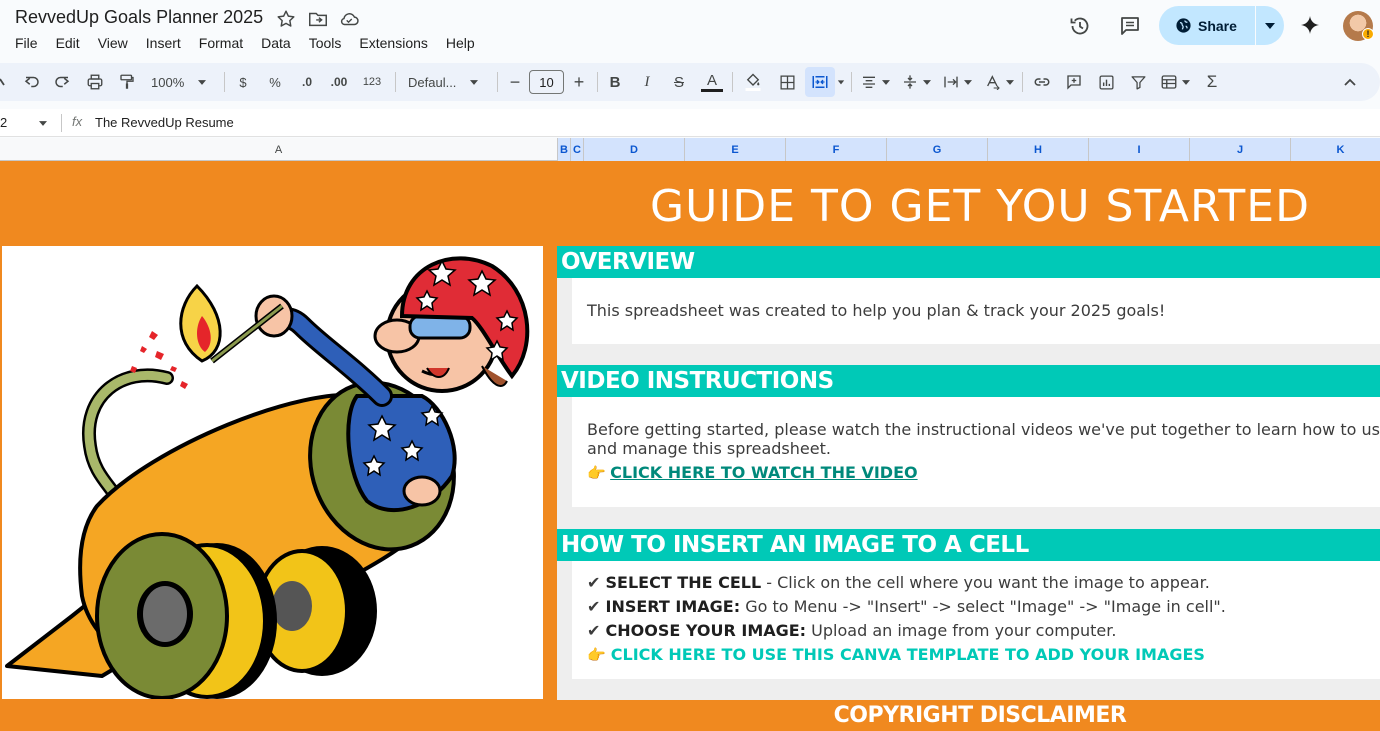 The image size is (1380, 731). I want to click on print-button, so click(95, 82).